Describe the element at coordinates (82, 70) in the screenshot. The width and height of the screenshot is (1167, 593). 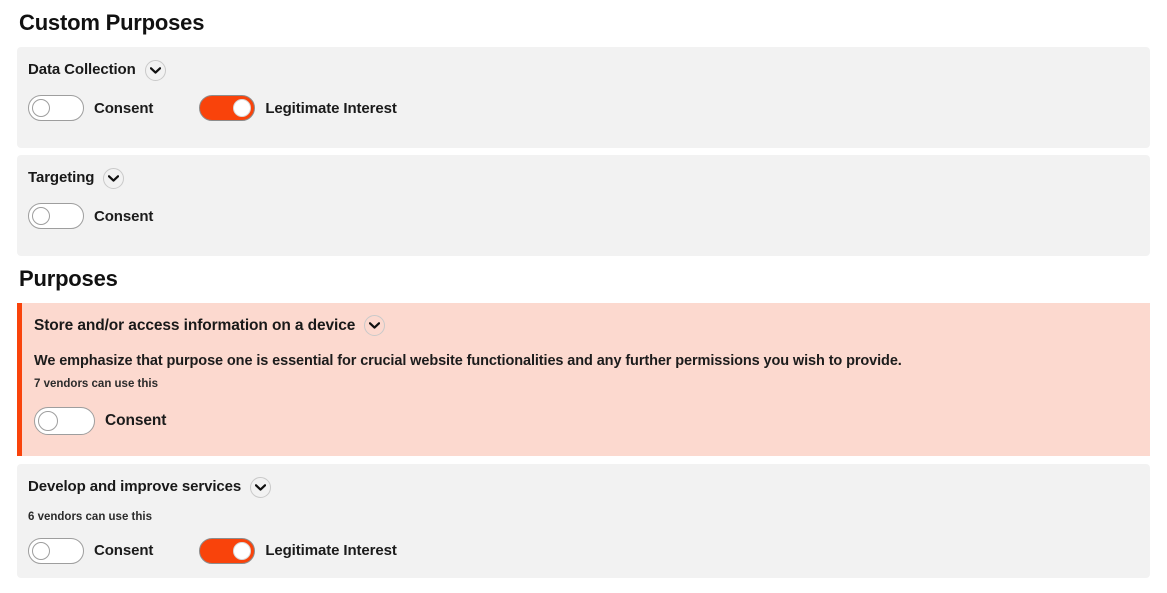
I see `custom-purpose-title: Data Collection` at that location.